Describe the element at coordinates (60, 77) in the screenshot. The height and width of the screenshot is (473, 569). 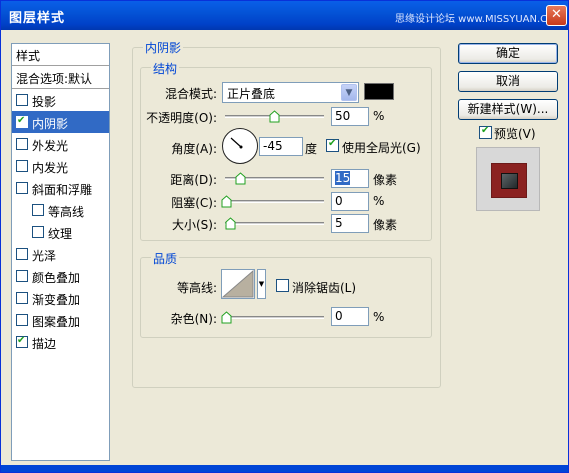
I see `blend-options-item: 混合选项:默认` at that location.